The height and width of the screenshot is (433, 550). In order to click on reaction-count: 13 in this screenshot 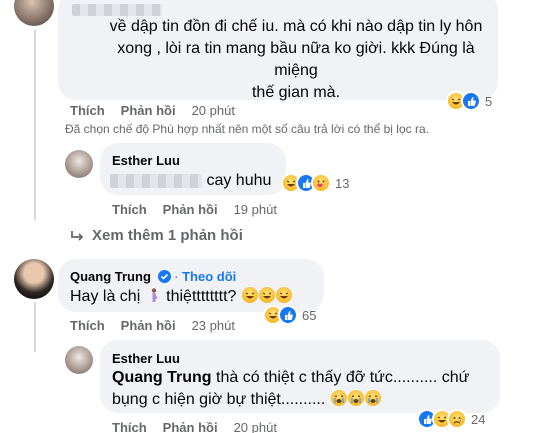, I will do `click(342, 183)`.